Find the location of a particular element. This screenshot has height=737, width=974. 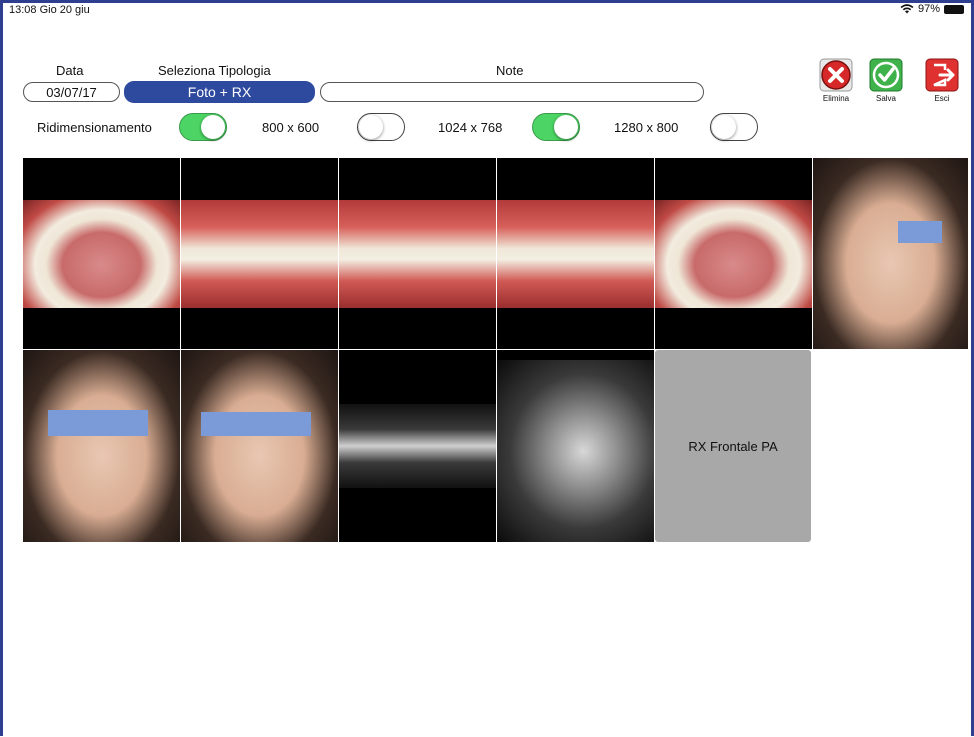

battery-icon is located at coordinates (954, 9).